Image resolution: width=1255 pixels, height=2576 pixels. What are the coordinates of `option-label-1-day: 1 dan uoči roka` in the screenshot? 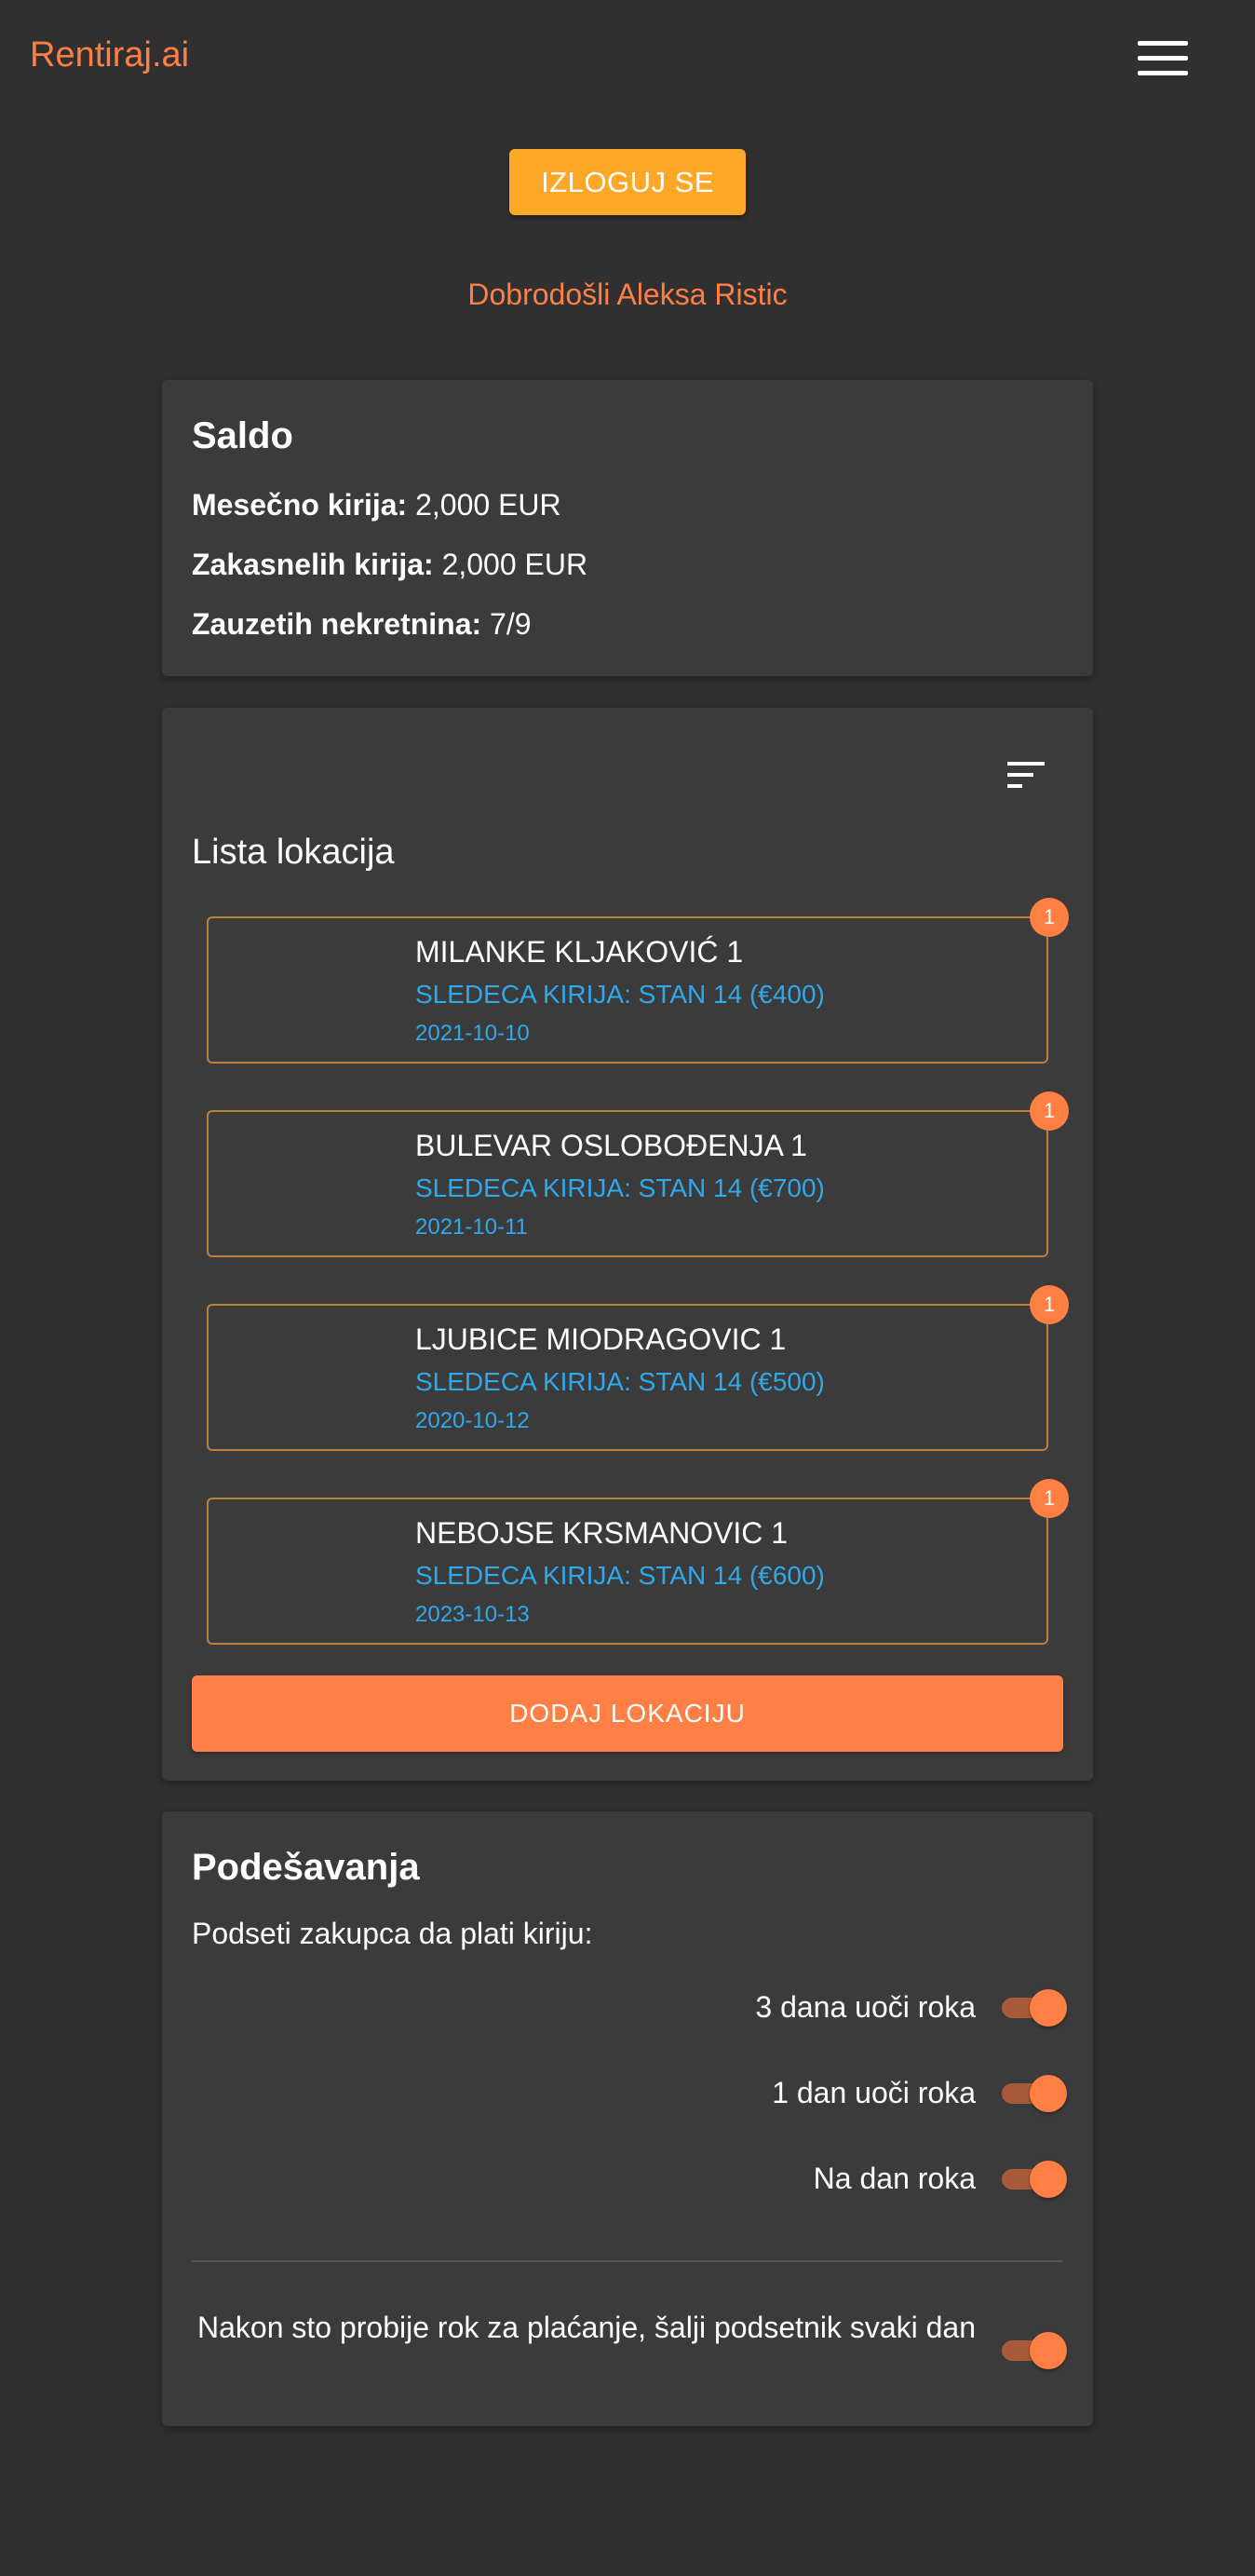 It's located at (874, 2092).